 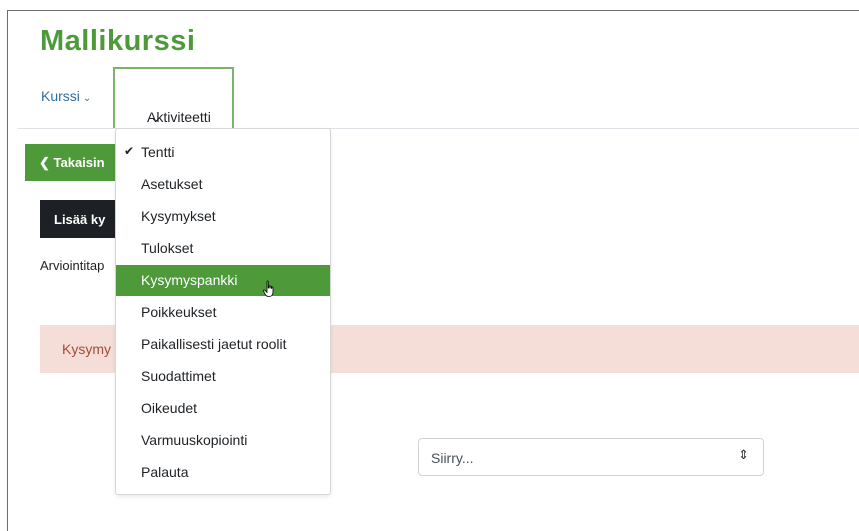 What do you see at coordinates (223, 216) in the screenshot?
I see `menu-item-kysymykset: Kysymykset` at bounding box center [223, 216].